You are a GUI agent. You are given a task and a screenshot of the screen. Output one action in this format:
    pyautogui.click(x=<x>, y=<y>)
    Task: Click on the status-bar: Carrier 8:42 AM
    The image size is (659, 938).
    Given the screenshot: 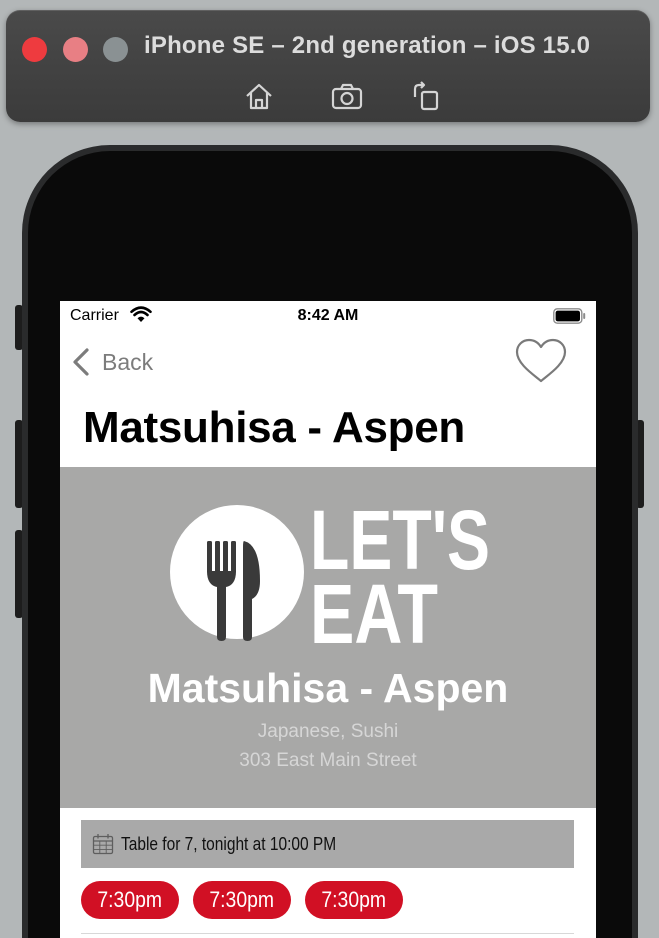 What is the action you would take?
    pyautogui.click(x=328, y=316)
    